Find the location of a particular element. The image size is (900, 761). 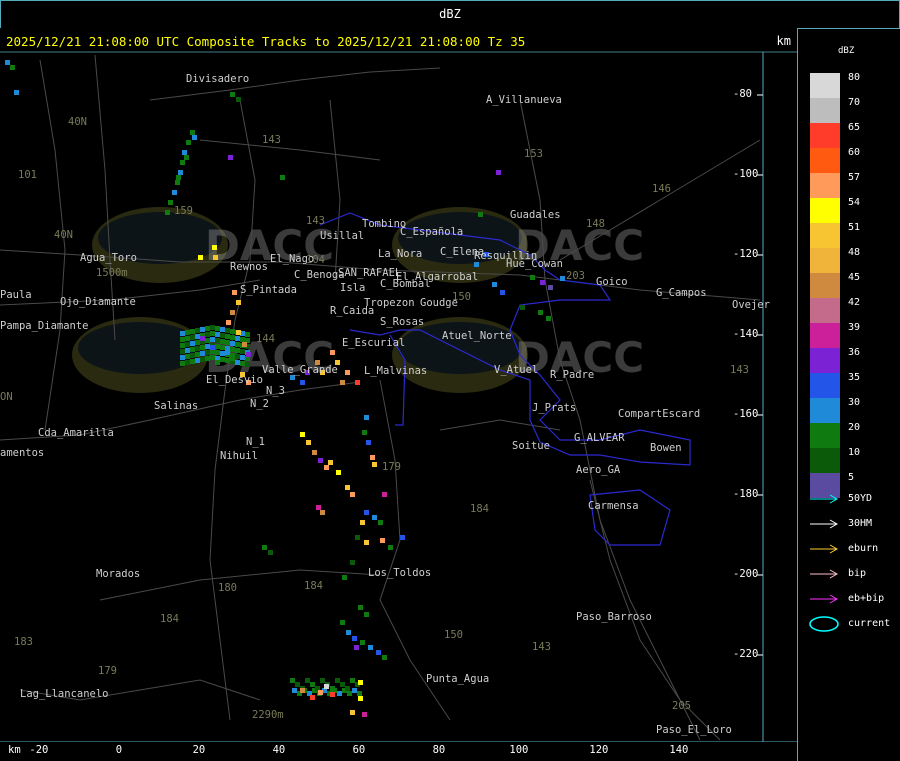

place-label: L_Malvinas is located at coordinates (396, 371).